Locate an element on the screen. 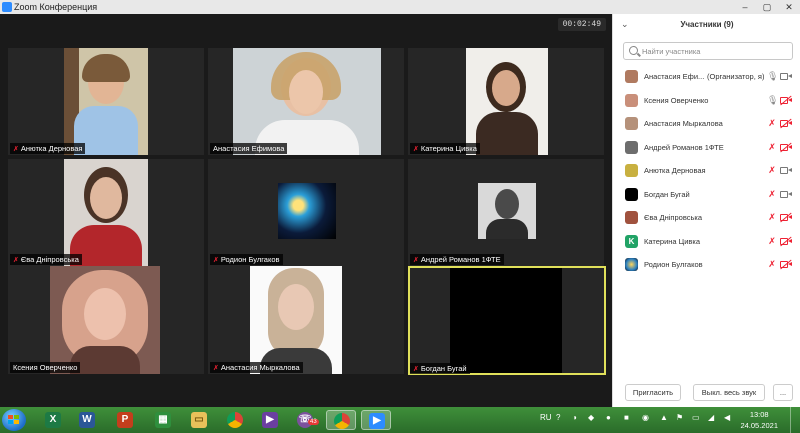 The height and width of the screenshot is (433, 800). taskbar-viber: ☏ 43 is located at coordinates (305, 420).